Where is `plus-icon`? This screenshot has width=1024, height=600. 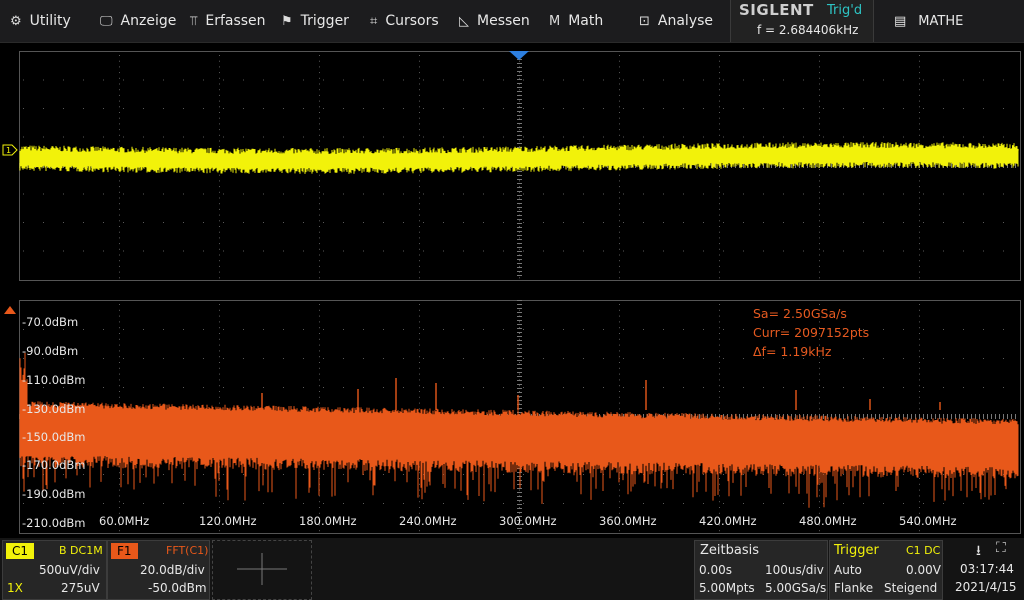
plus-icon is located at coordinates (262, 569).